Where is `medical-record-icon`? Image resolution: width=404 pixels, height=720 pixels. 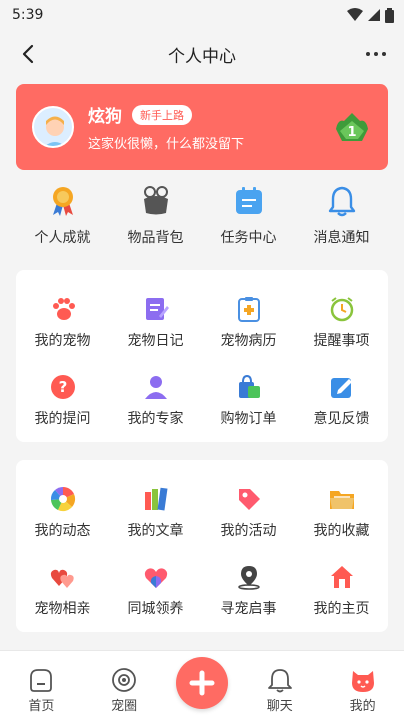
medical-record-icon is located at coordinates (248, 309).